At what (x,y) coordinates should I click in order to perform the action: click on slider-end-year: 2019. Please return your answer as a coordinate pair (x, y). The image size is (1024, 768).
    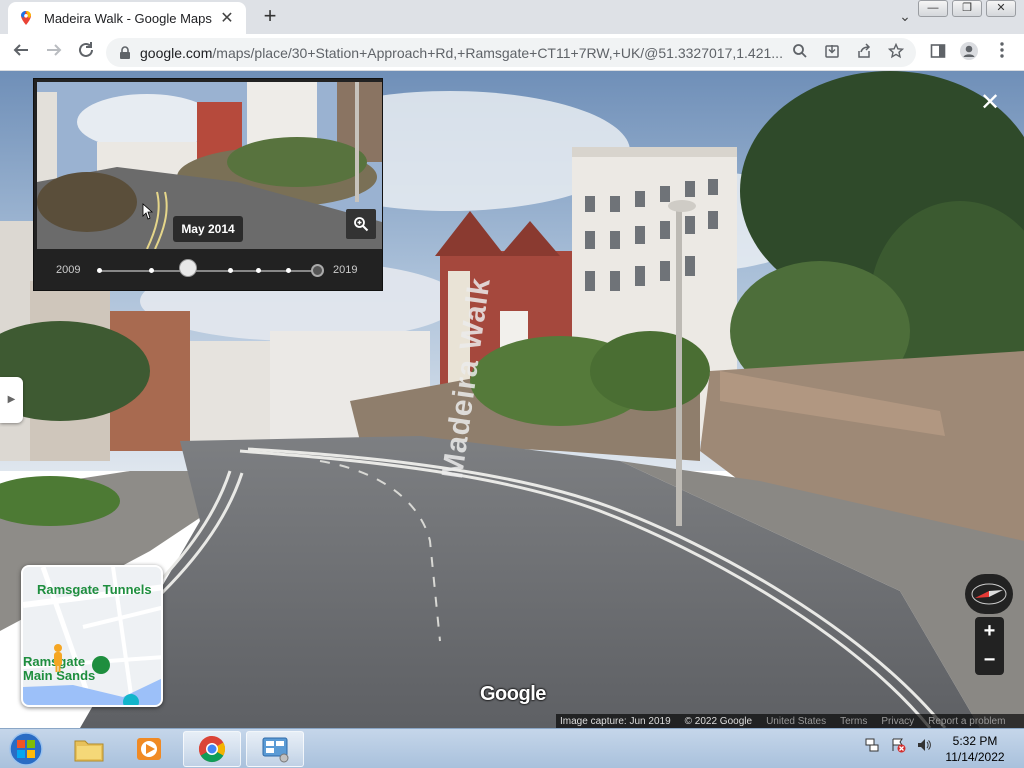
    Looking at the image, I should click on (345, 270).